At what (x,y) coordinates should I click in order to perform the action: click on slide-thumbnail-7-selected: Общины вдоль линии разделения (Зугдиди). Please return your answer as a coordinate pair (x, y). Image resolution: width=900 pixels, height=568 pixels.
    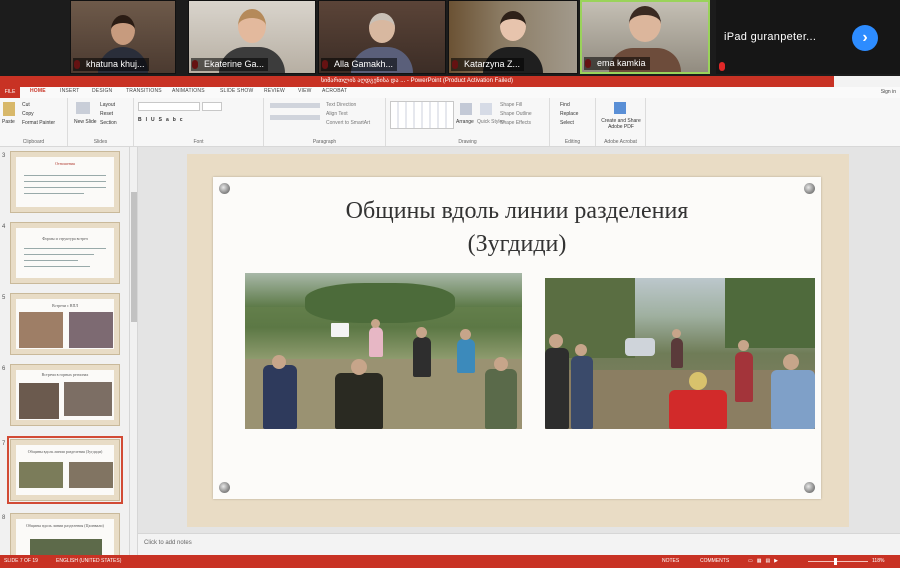
    Looking at the image, I should click on (65, 470).